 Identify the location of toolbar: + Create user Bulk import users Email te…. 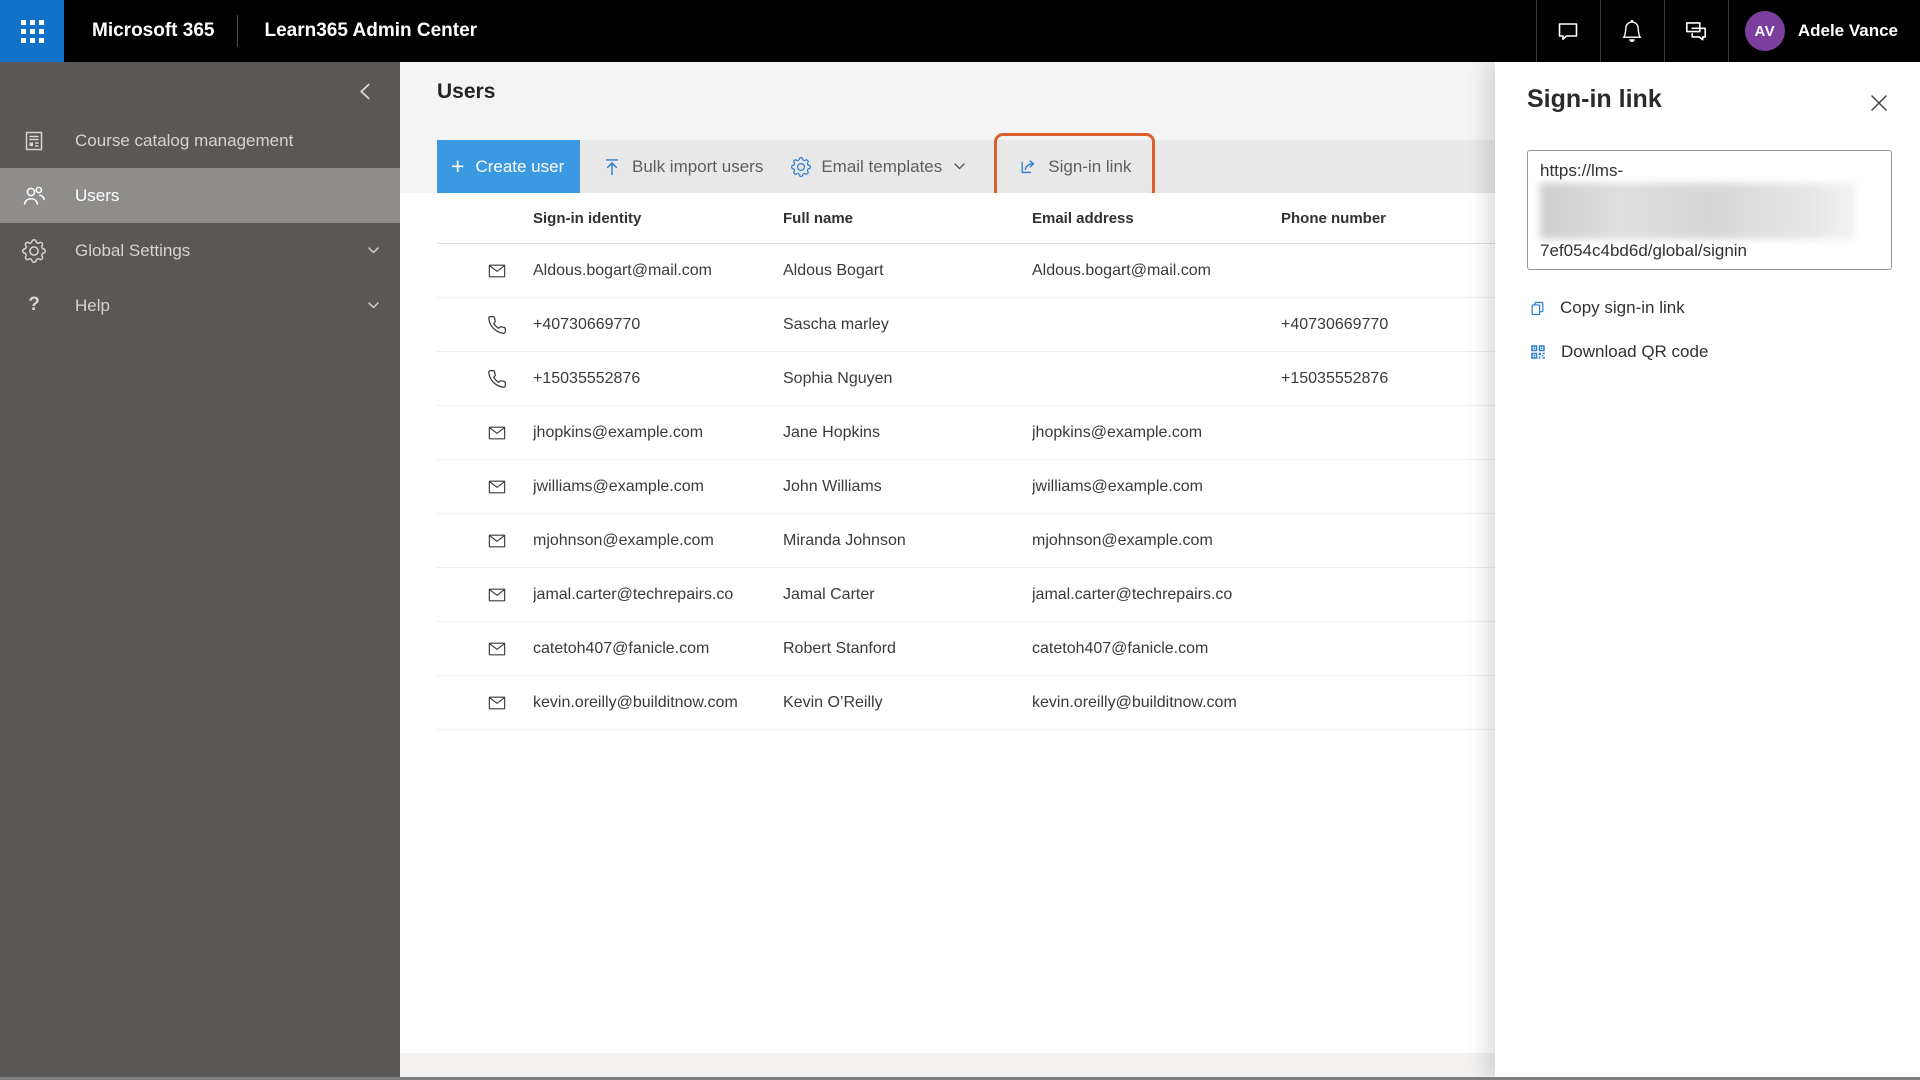
(966, 166).